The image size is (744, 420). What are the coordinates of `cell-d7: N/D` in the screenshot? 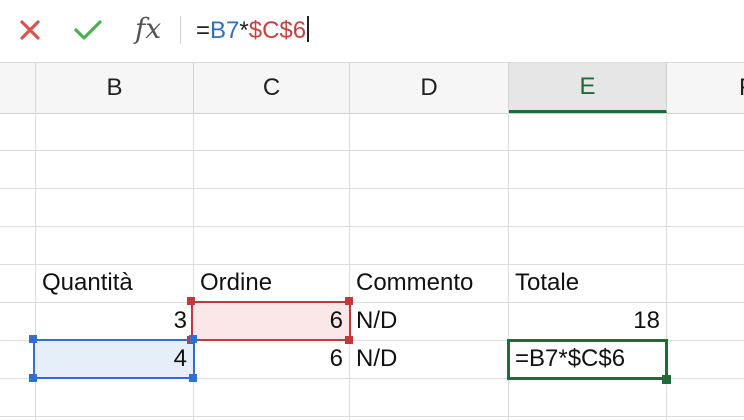 It's located at (429, 359).